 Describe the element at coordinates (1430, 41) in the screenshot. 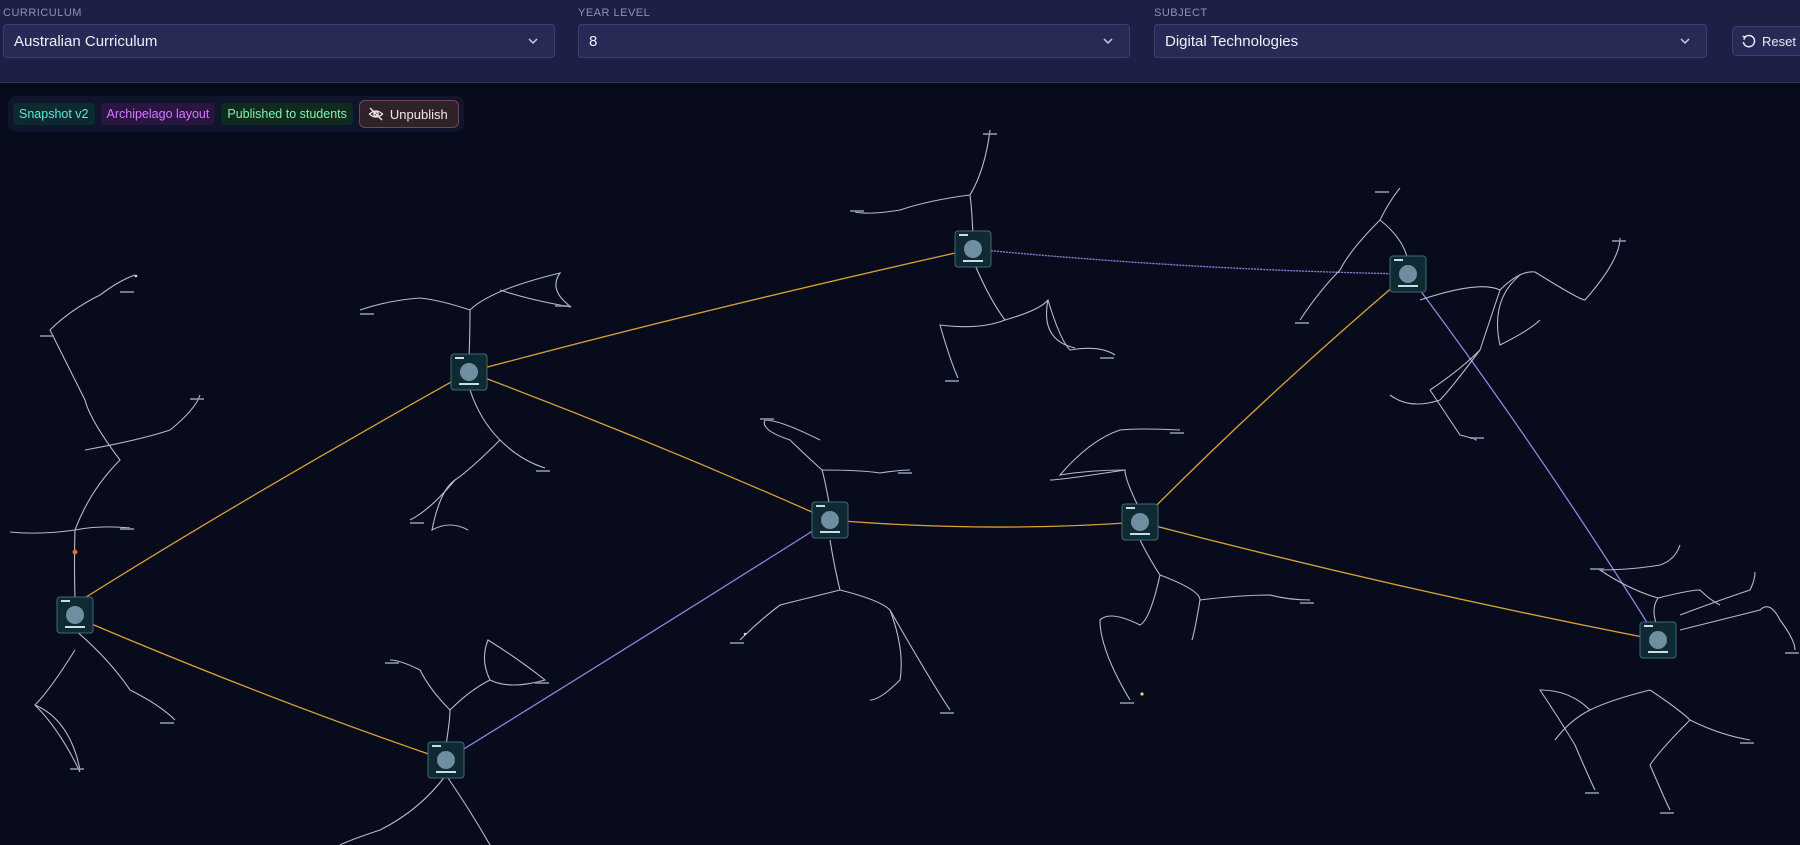

I see `subject-select: Digital Technologies` at that location.